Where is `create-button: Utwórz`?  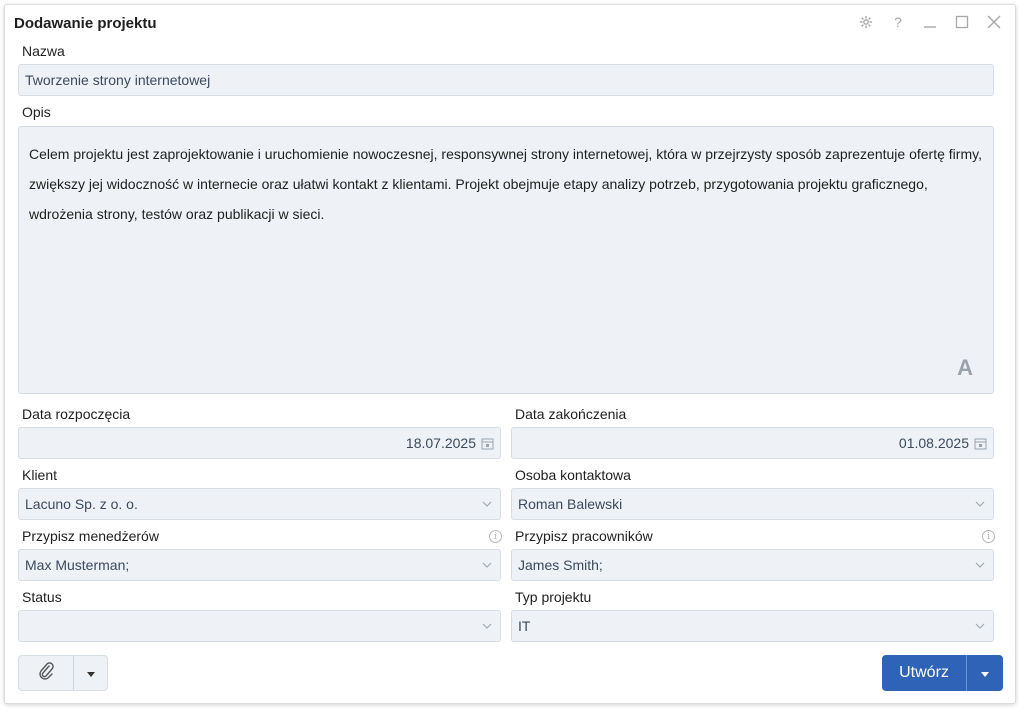 create-button: Utwórz is located at coordinates (924, 673).